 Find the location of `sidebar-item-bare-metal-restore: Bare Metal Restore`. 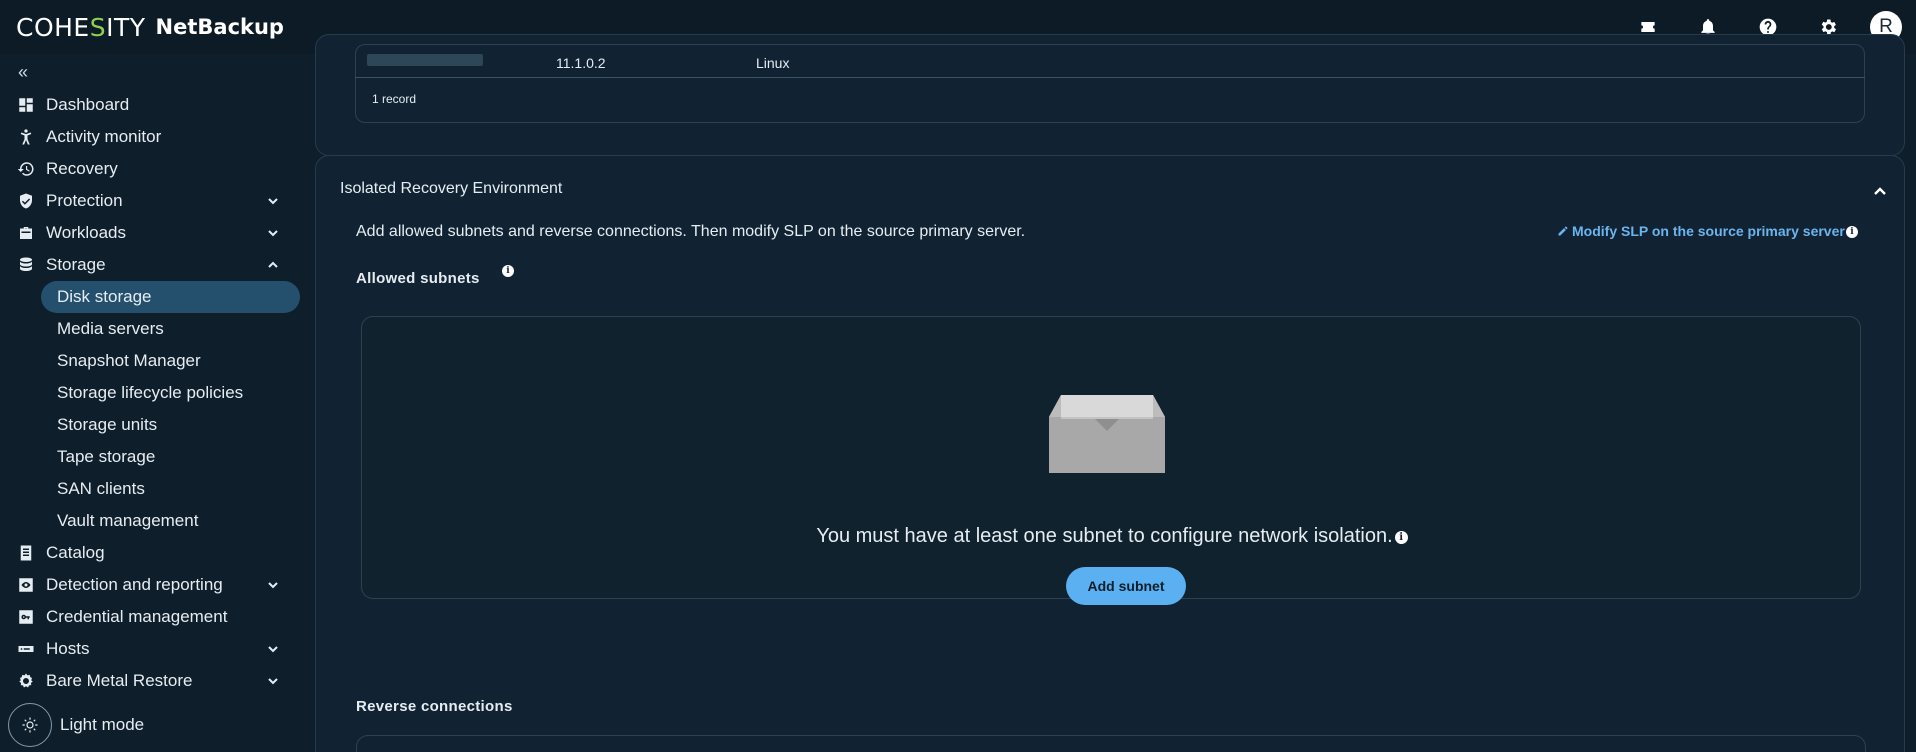

sidebar-item-bare-metal-restore: Bare Metal Restore is located at coordinates (155, 681).